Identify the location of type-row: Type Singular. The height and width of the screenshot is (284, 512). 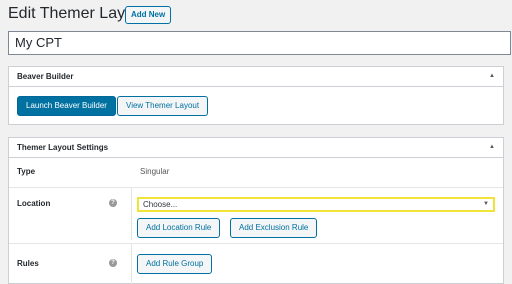
(256, 170).